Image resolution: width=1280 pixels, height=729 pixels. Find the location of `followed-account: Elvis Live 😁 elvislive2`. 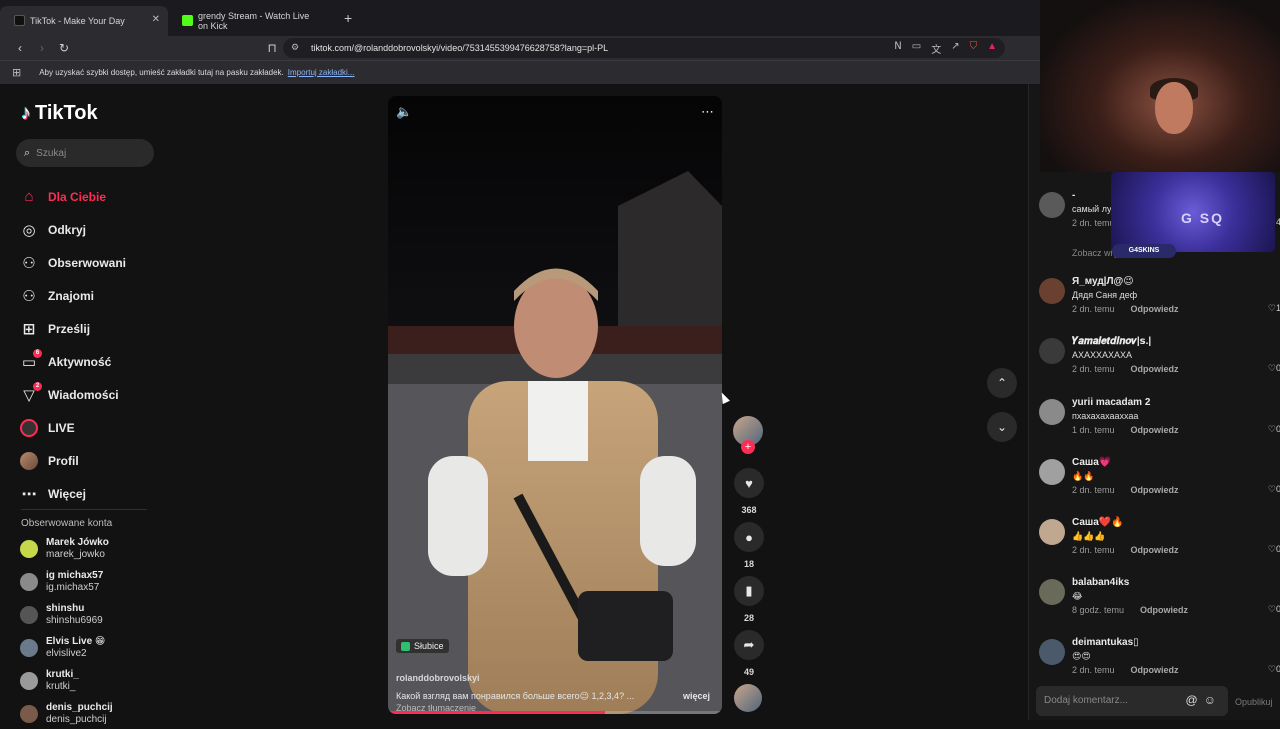

followed-account: Elvis Live 😁 elvislive2 is located at coordinates (95, 648).